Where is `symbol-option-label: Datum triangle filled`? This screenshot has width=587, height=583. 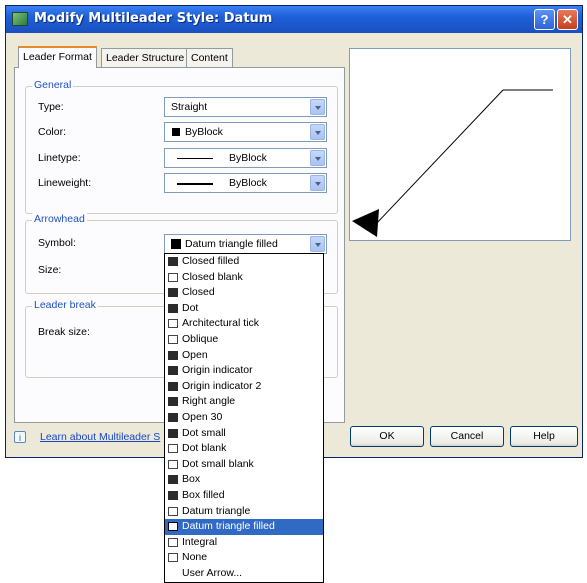
symbol-option-label: Datum triangle filled is located at coordinates (228, 526).